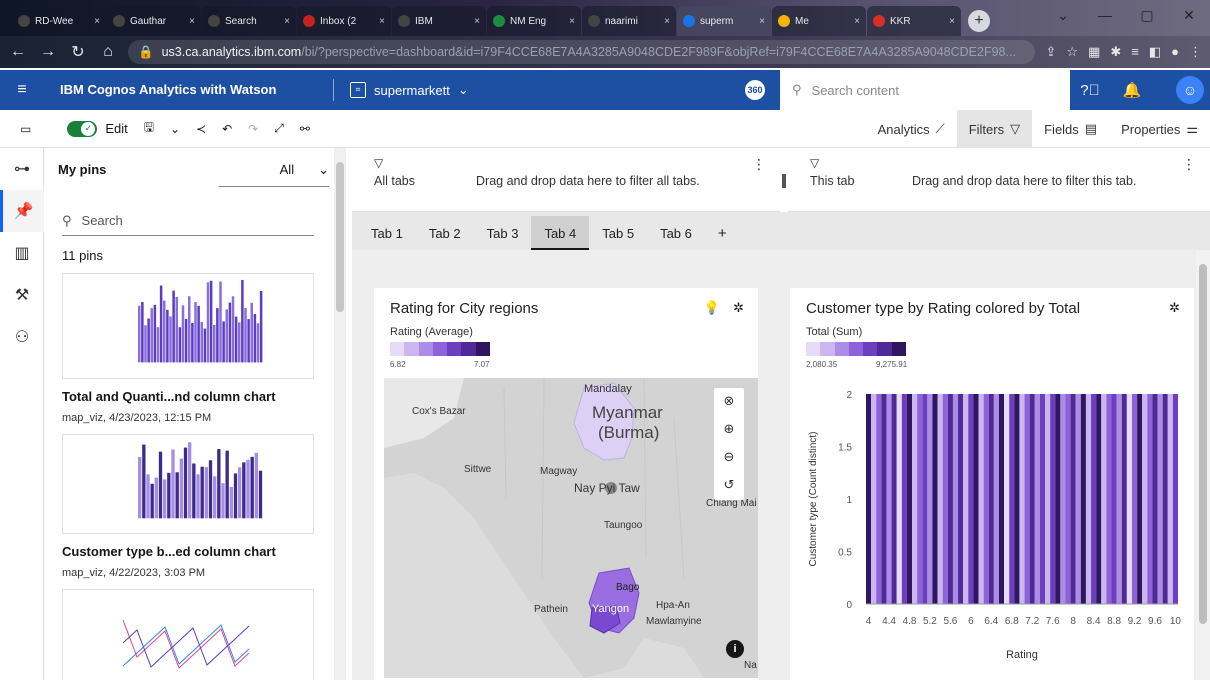 Image resolution: width=1210 pixels, height=680 pixels. I want to click on pins-search-input: ⚲ Search, so click(188, 224).